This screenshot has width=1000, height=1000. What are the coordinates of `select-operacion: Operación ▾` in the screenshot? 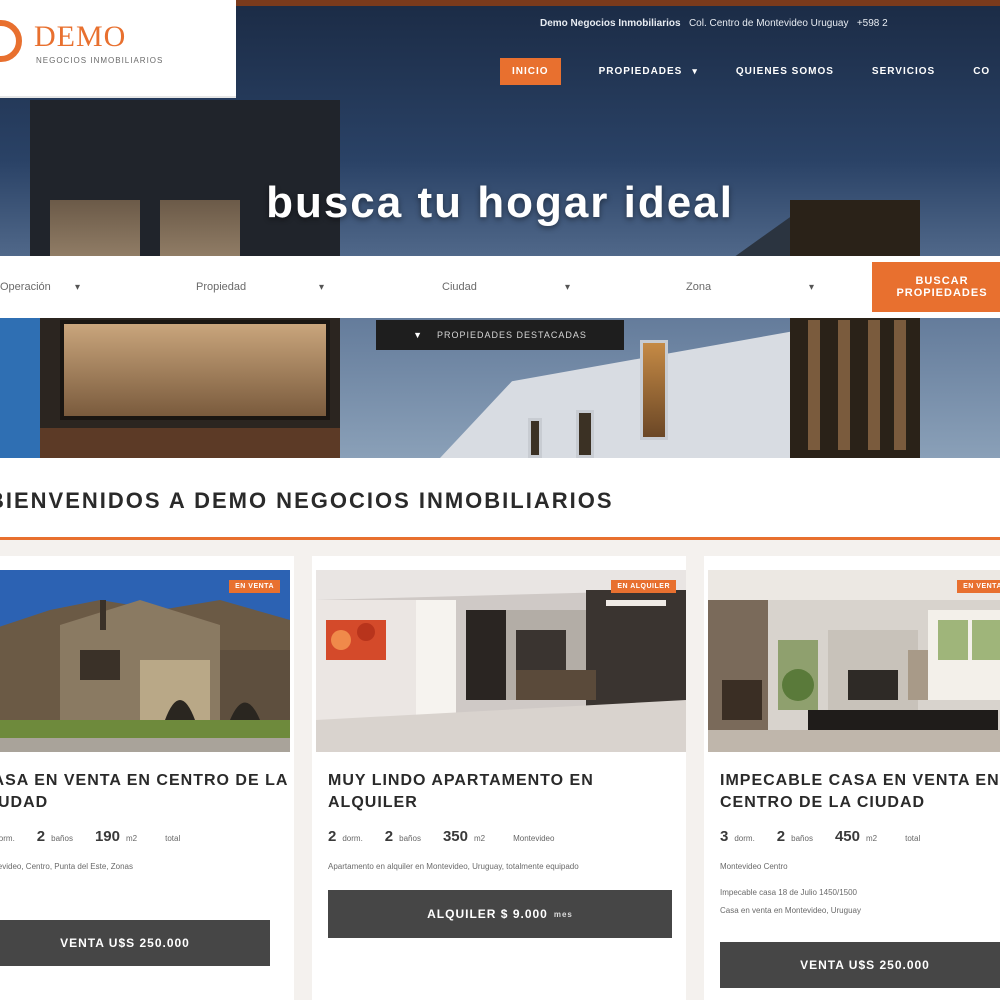 It's located at (40, 287).